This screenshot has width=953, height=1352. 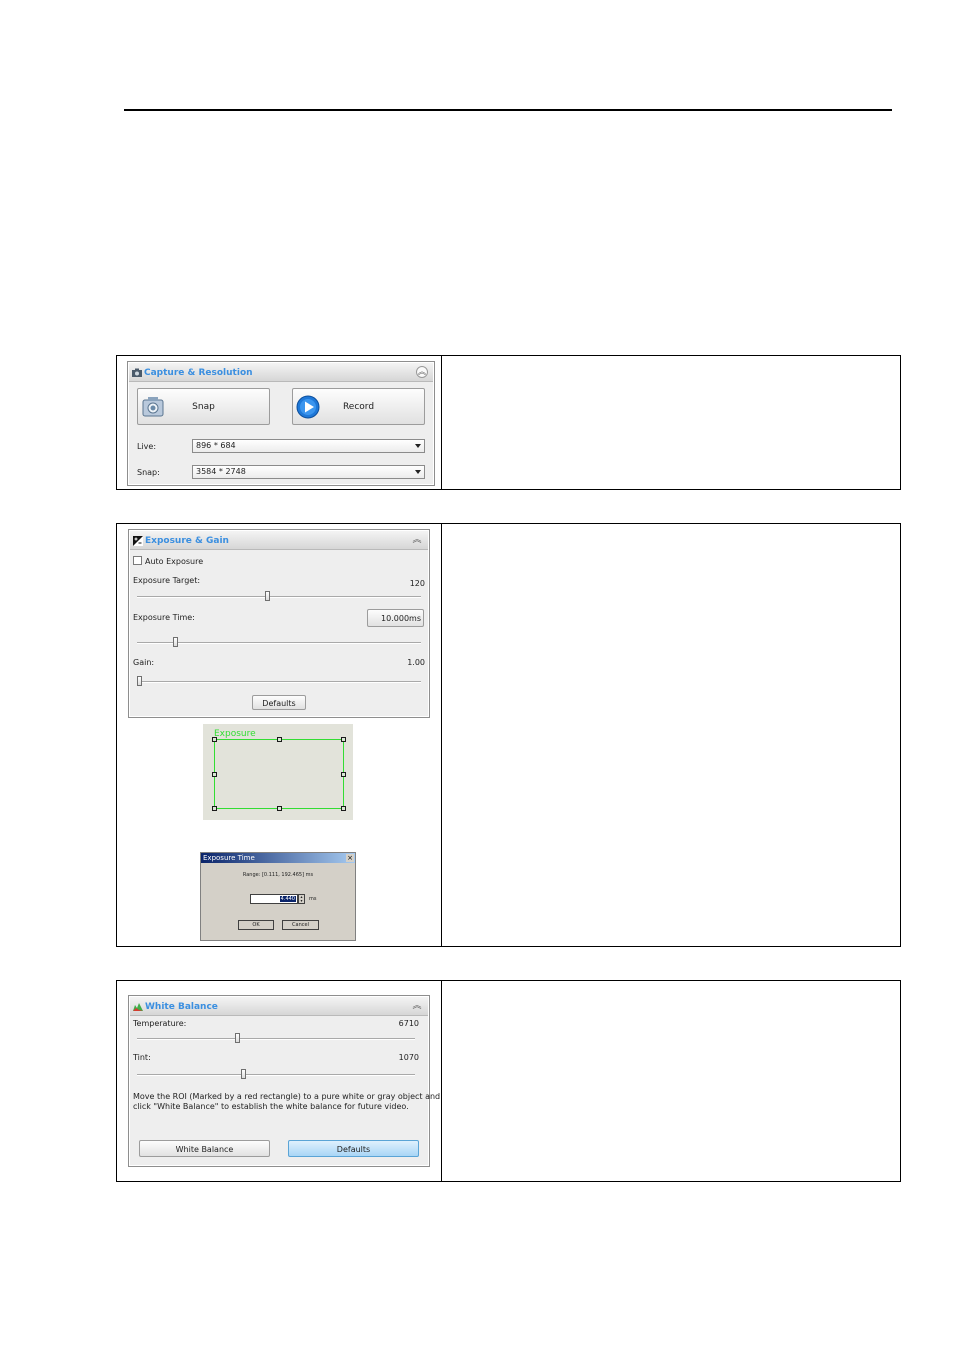 I want to click on exposure-time-button: 10.000ms, so click(x=395, y=618).